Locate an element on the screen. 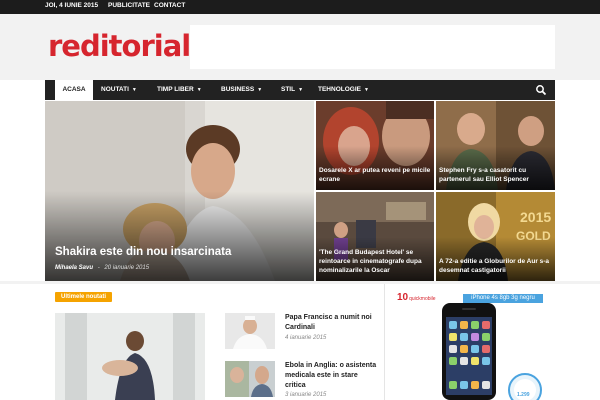 This screenshot has height=400, width=600. ad-price: 1.299 is located at coordinates (523, 395).